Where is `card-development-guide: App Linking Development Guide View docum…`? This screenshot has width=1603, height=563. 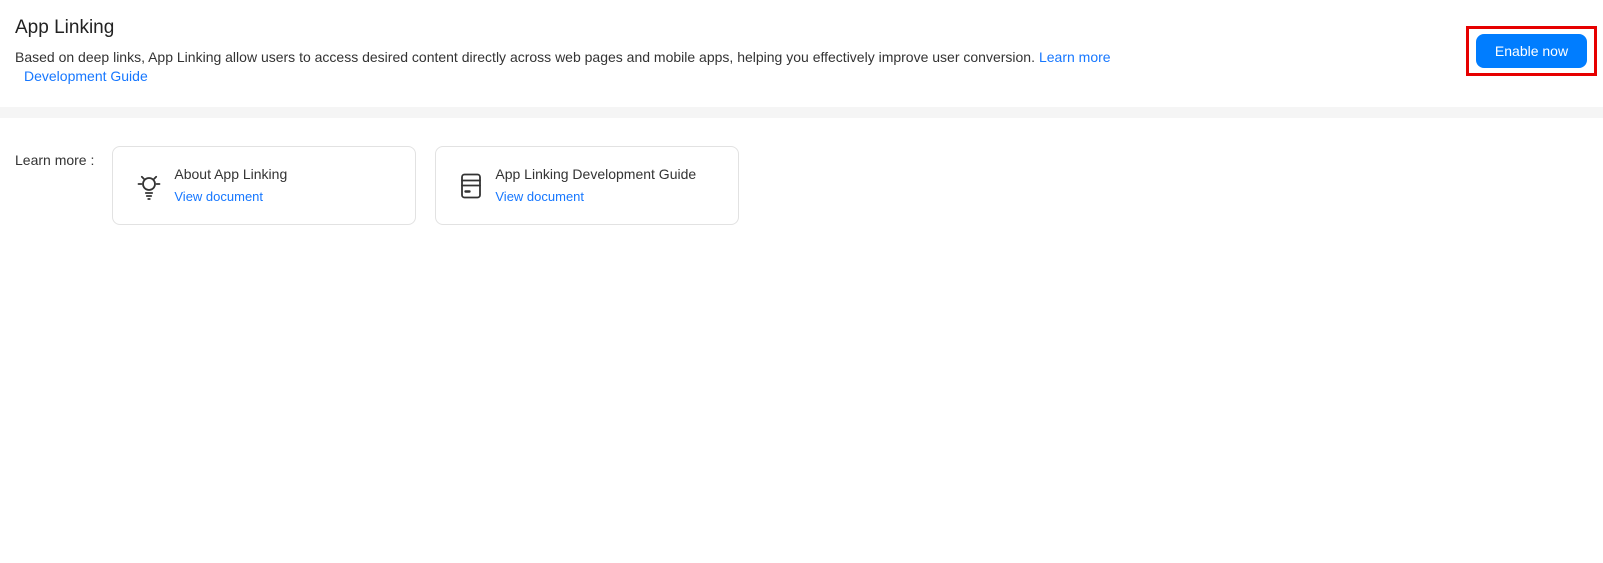
card-development-guide: App Linking Development Guide View docum… is located at coordinates (587, 185).